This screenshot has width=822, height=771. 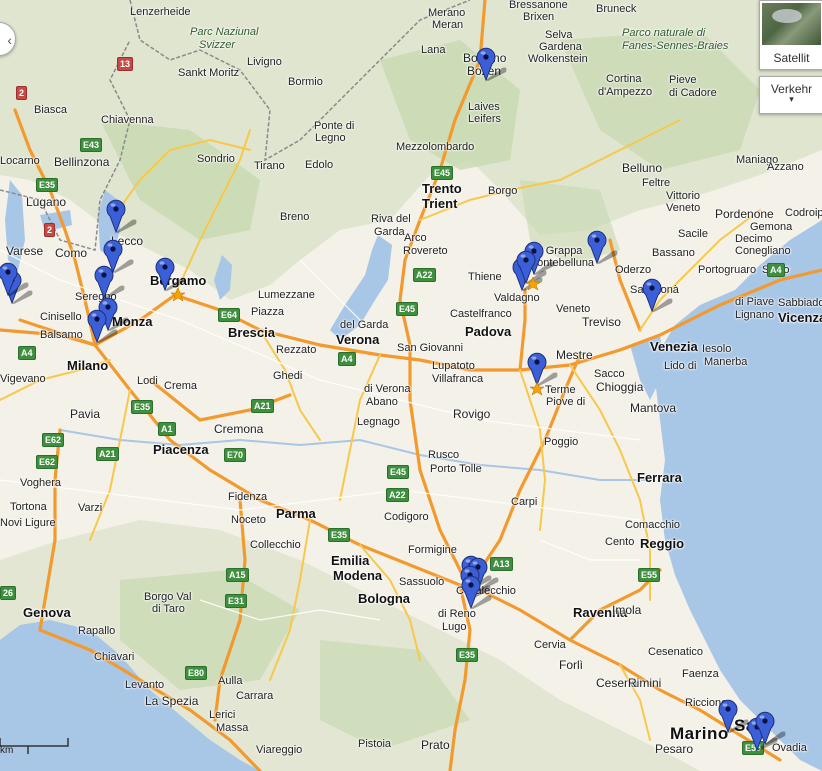 I want to click on place-label: Lignano, so click(x=755, y=315).